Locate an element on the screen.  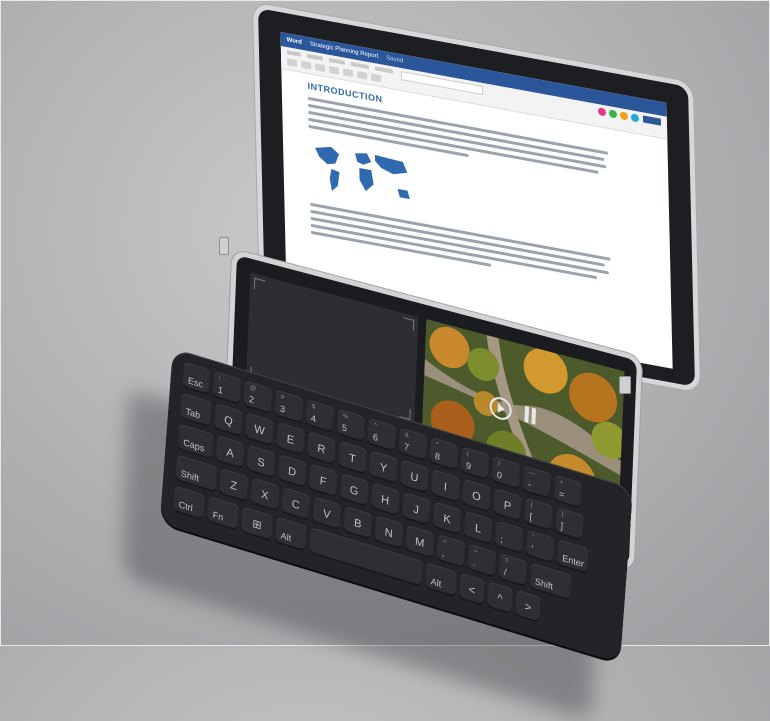
key-label: T is located at coordinates (352, 458).